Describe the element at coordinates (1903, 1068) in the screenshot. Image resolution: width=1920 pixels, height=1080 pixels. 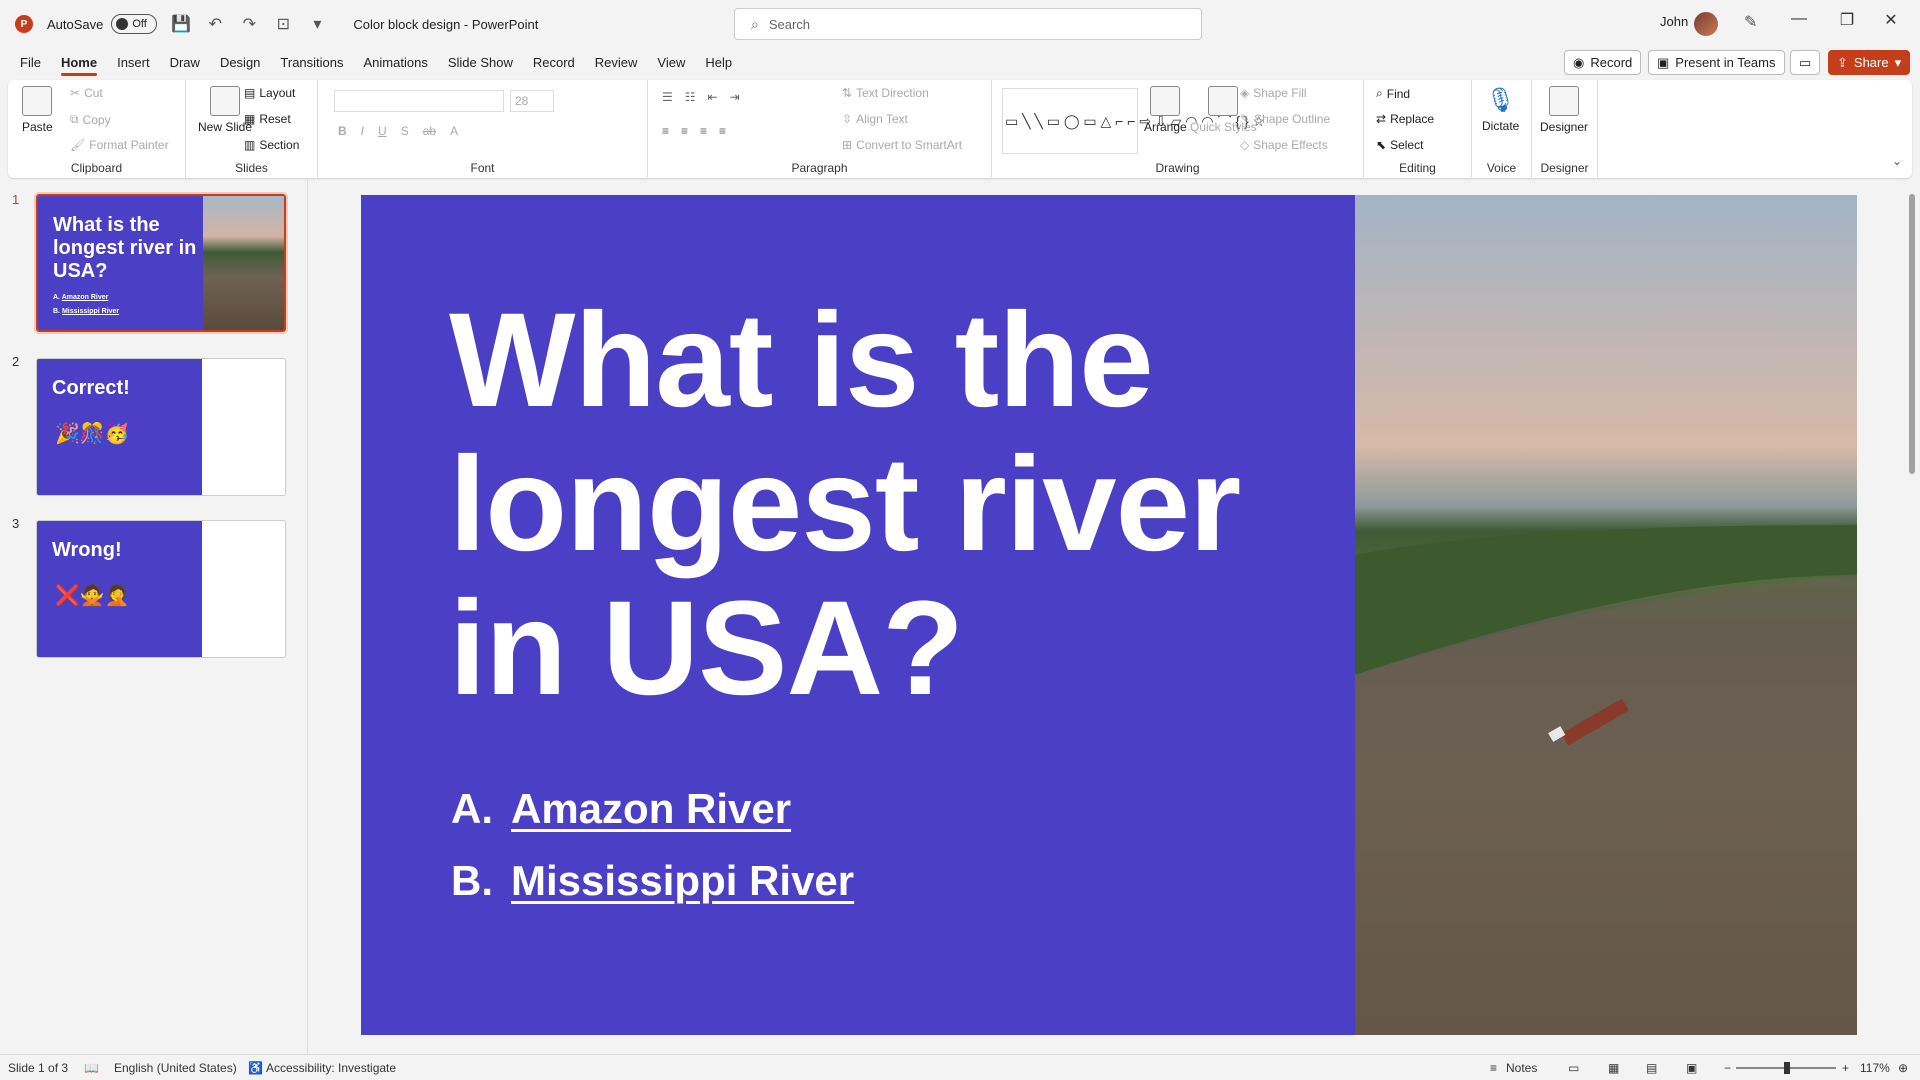
I see `fit-to-window-icon: ⊕` at that location.